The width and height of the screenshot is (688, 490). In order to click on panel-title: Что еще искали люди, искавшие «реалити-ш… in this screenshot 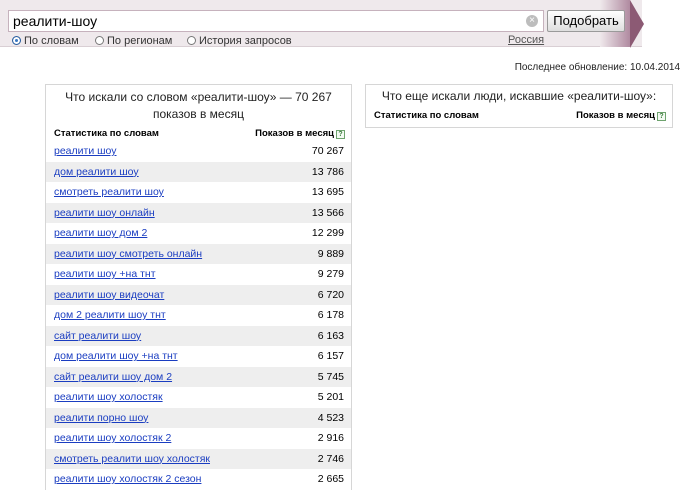, I will do `click(519, 96)`.